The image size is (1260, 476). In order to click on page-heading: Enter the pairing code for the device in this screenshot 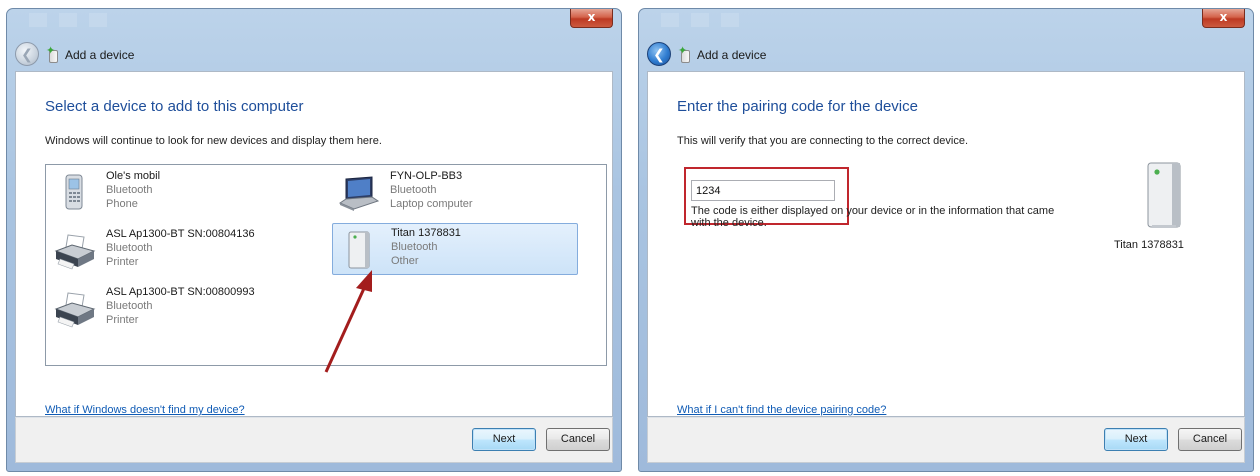, I will do `click(797, 106)`.